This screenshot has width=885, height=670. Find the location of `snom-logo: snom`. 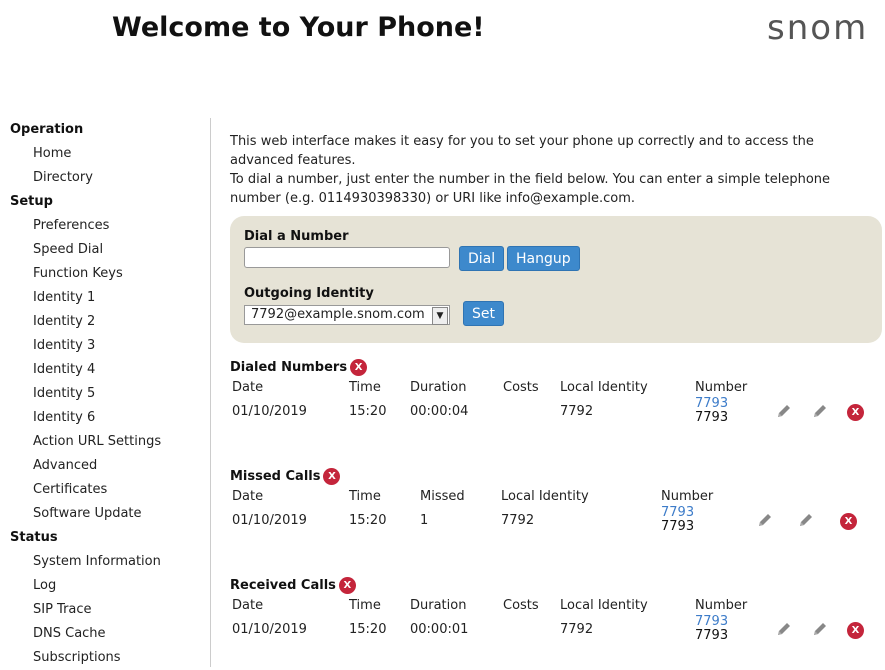

snom-logo: snom is located at coordinates (818, 28).